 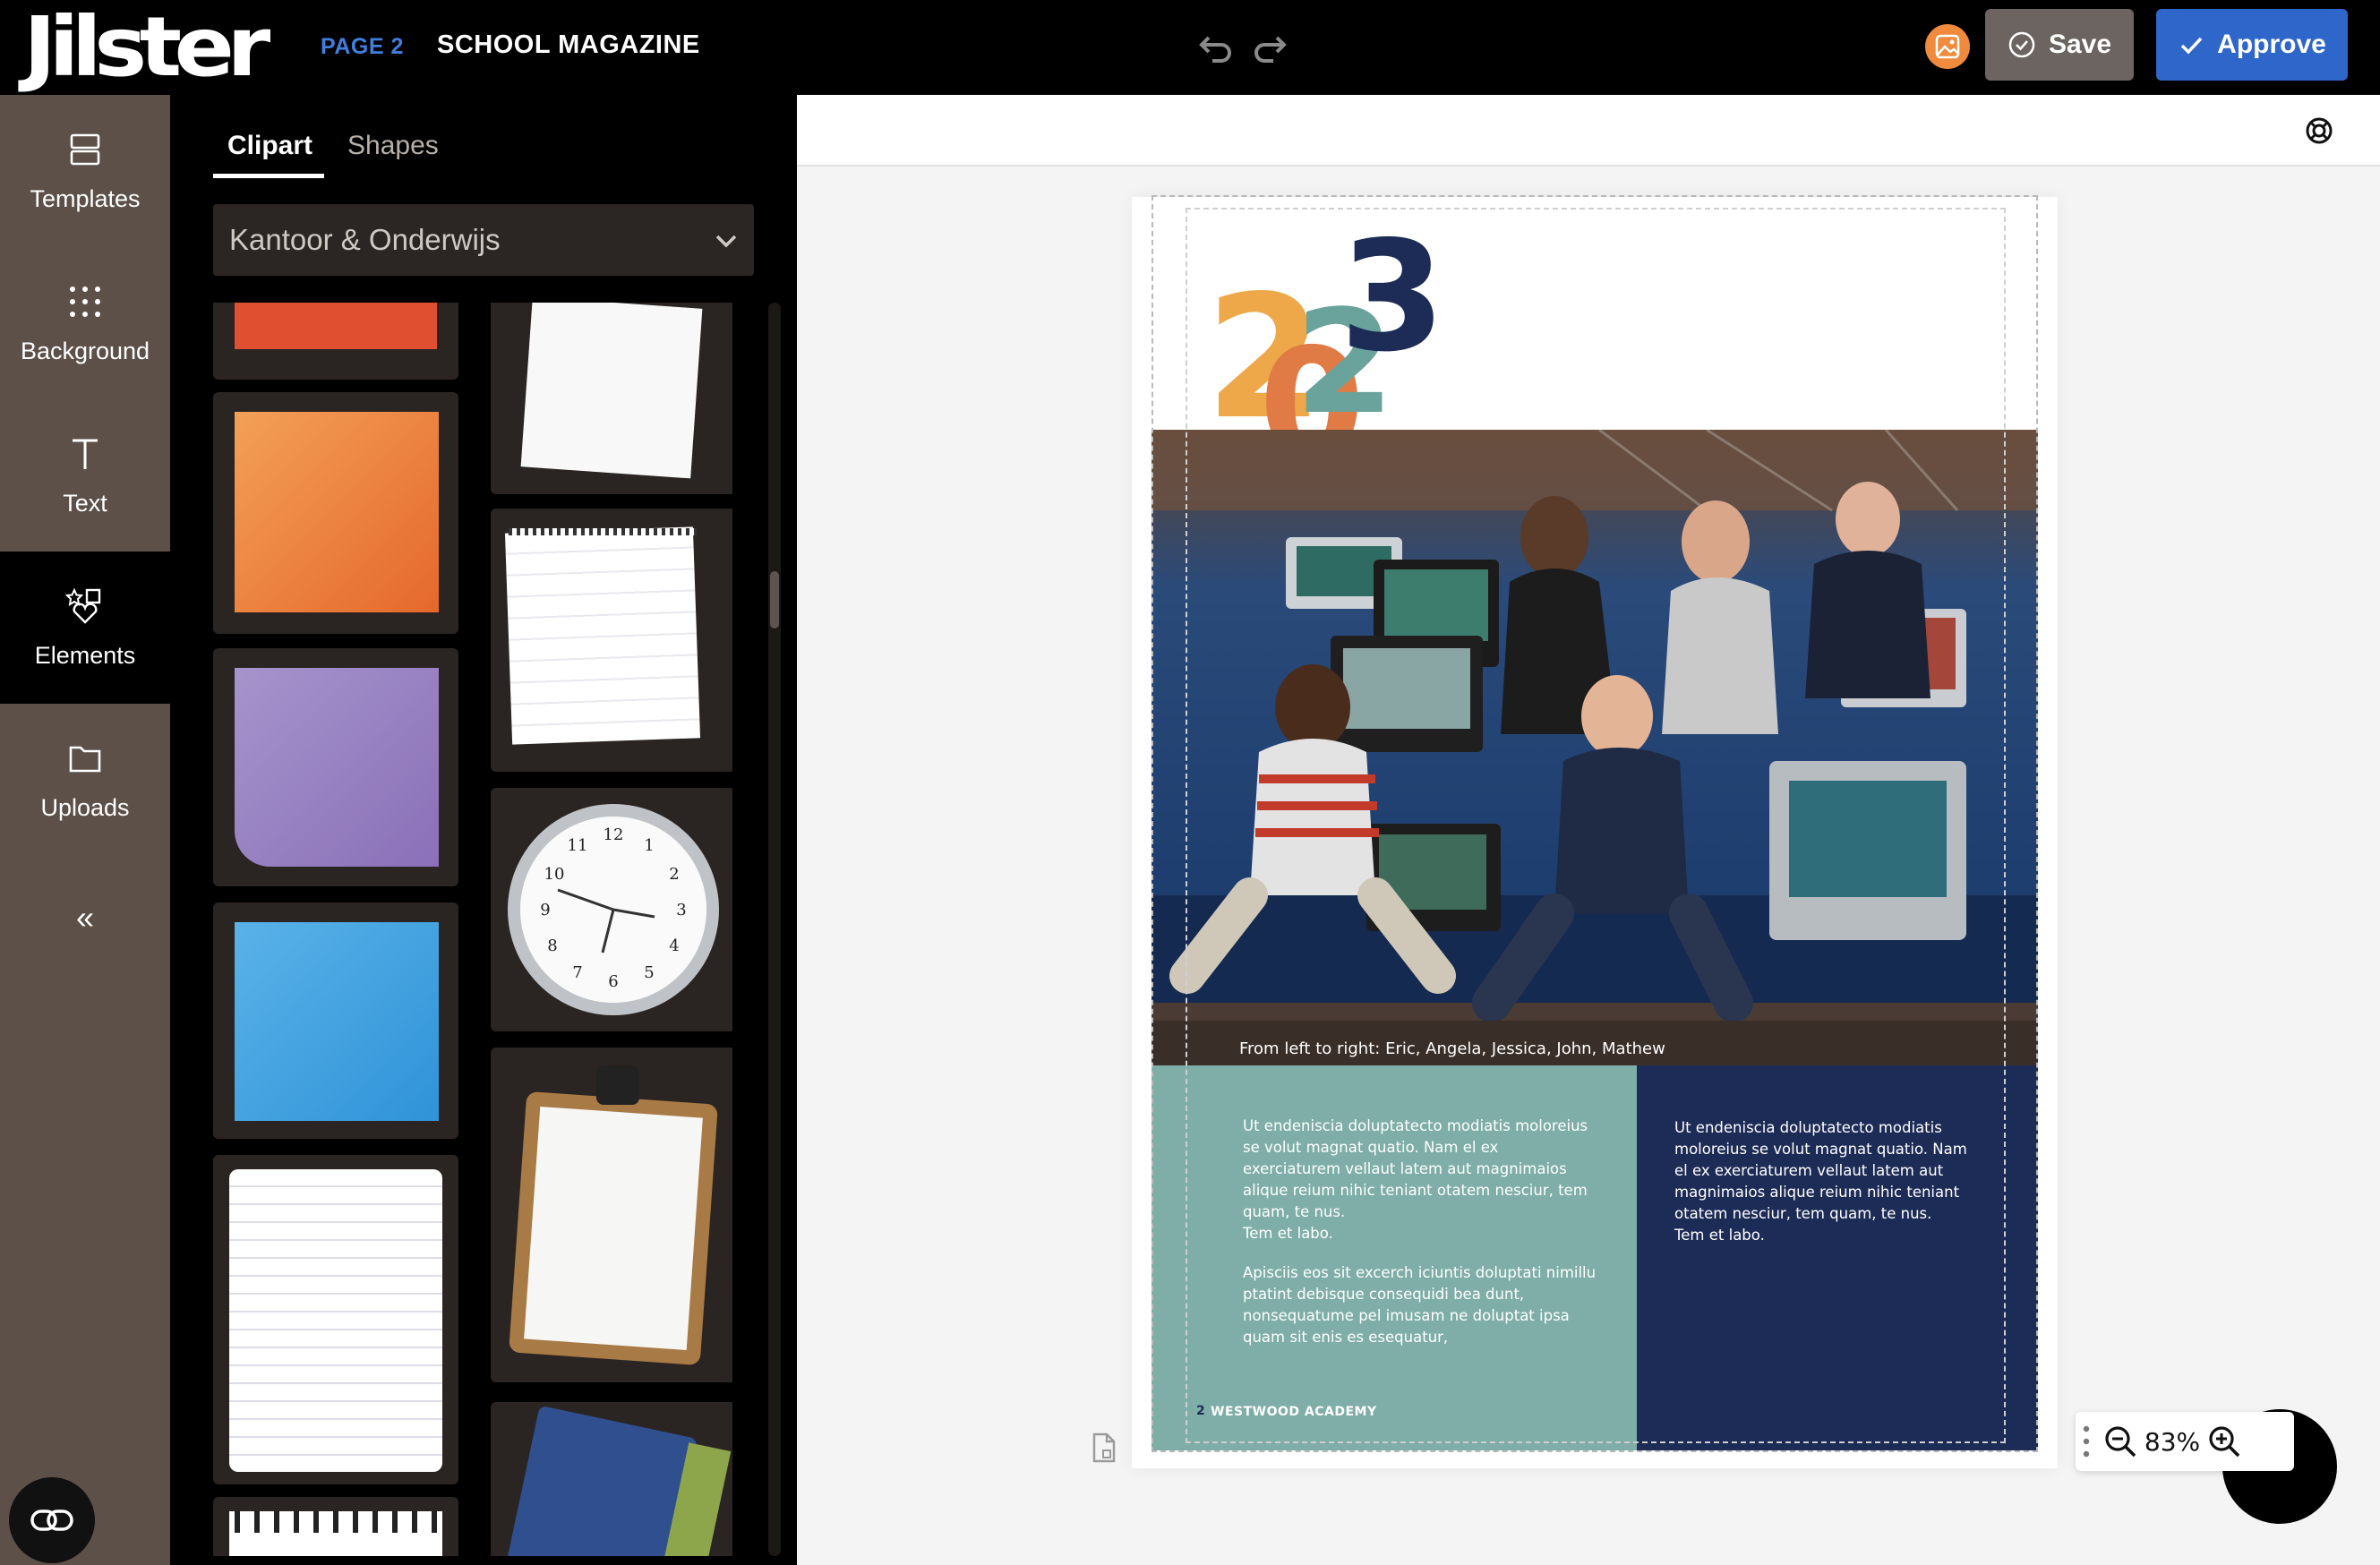 What do you see at coordinates (336, 326) in the screenshot?
I see `red-sticky-note-icon` at bounding box center [336, 326].